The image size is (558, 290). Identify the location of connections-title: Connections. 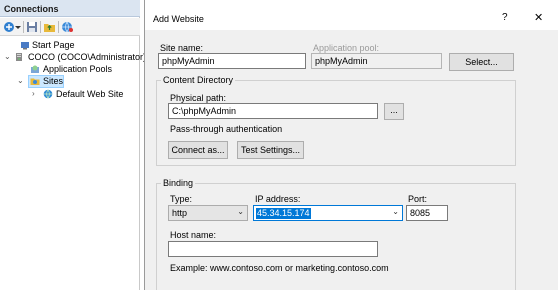
(70, 8).